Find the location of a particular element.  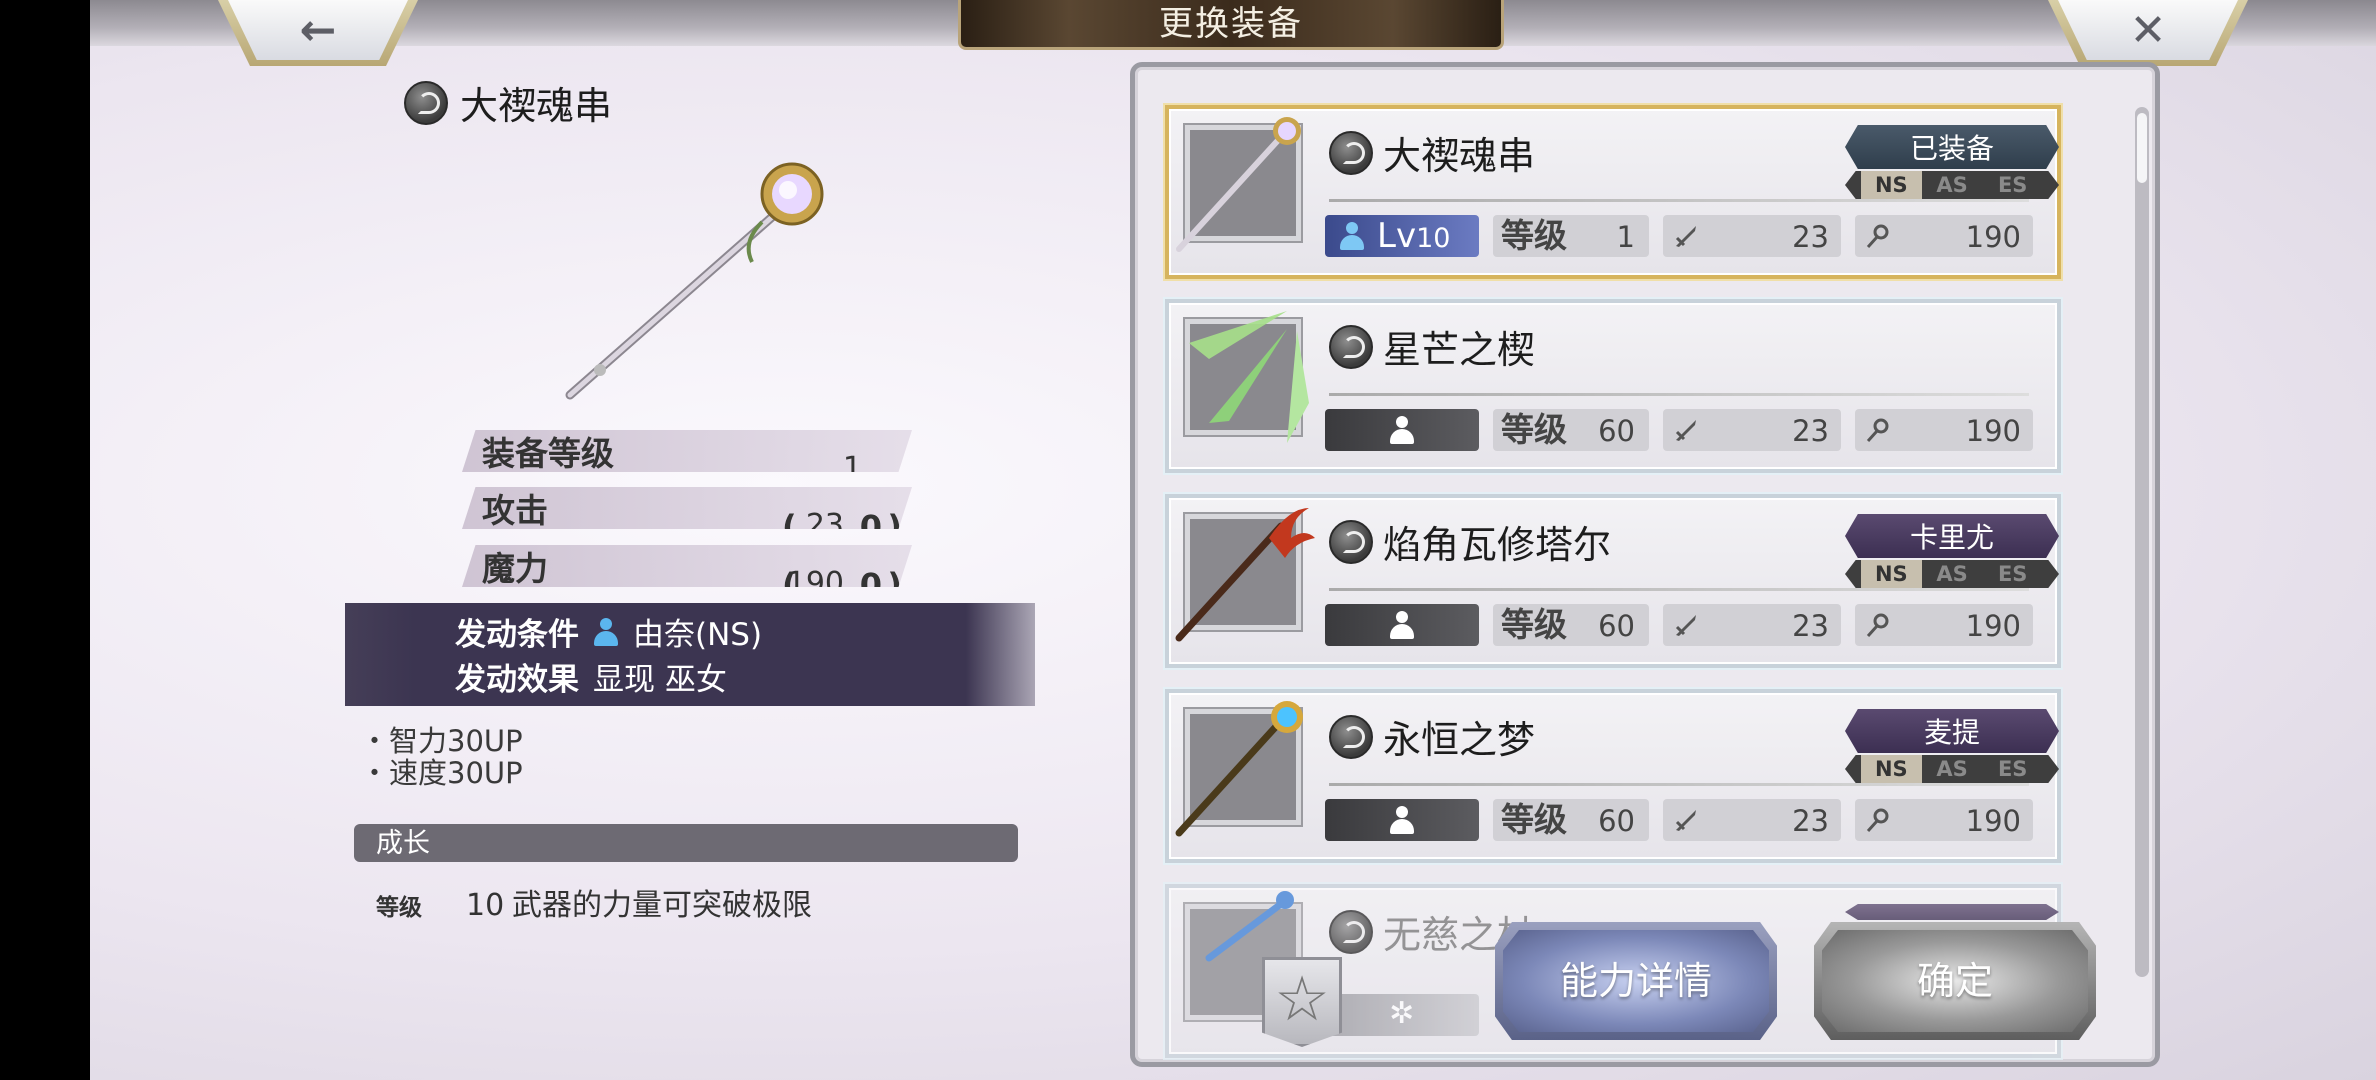

sparkle-icon: ✲ is located at coordinates (1402, 1013).